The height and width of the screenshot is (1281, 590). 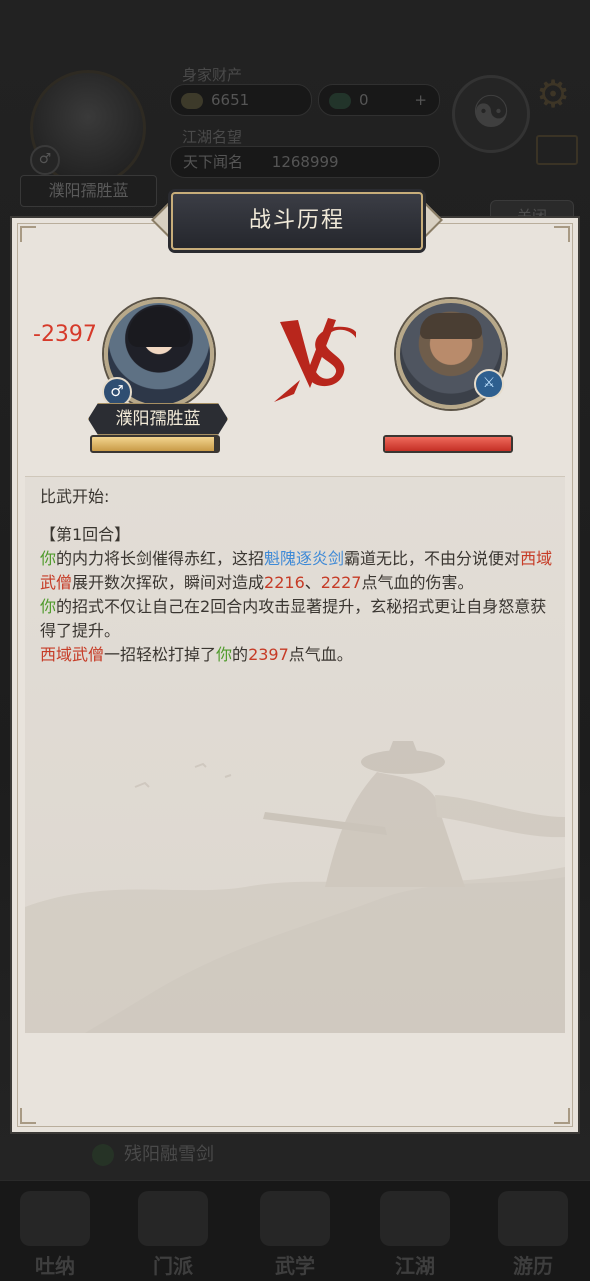 What do you see at coordinates (117, 392) in the screenshot?
I see `male-icon: ♂` at bounding box center [117, 392].